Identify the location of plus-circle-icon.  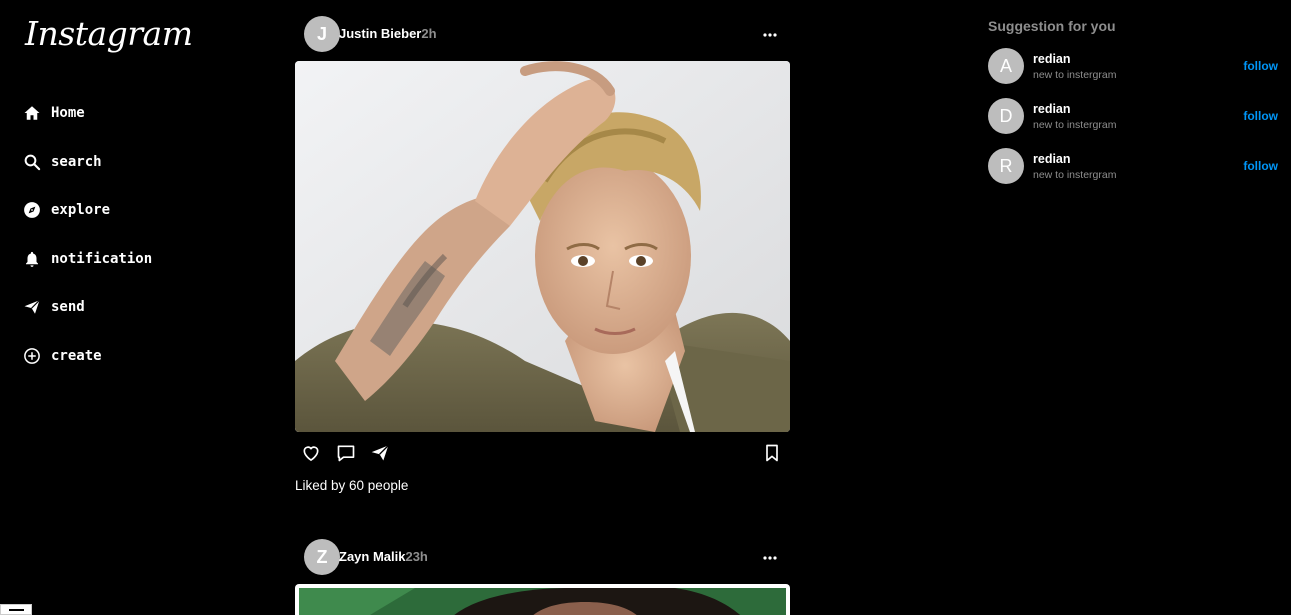
(31, 355).